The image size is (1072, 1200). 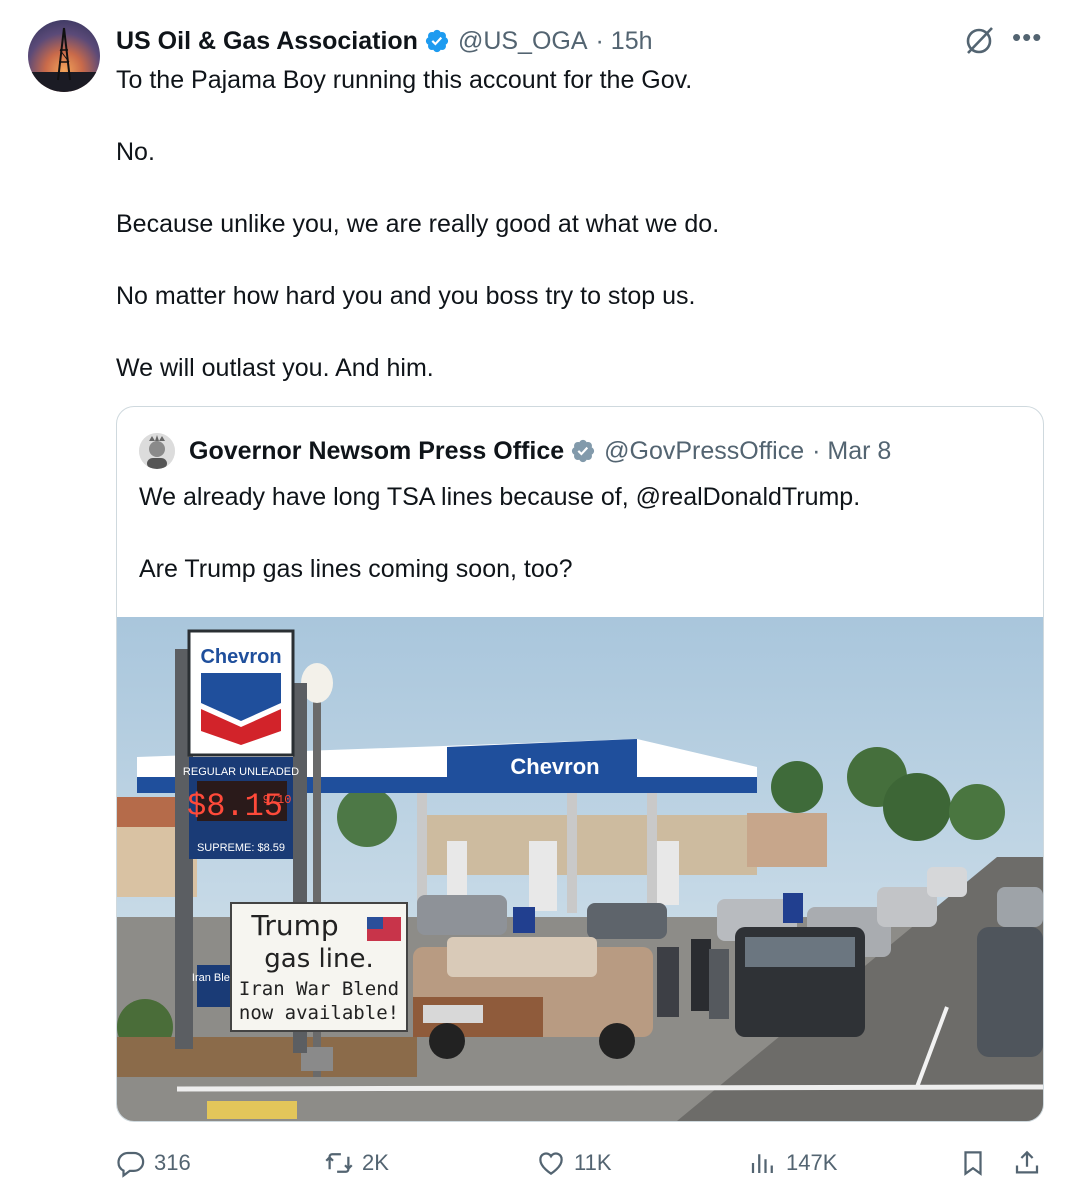 What do you see at coordinates (277, 800) in the screenshot?
I see `price-fraction: 9/10` at bounding box center [277, 800].